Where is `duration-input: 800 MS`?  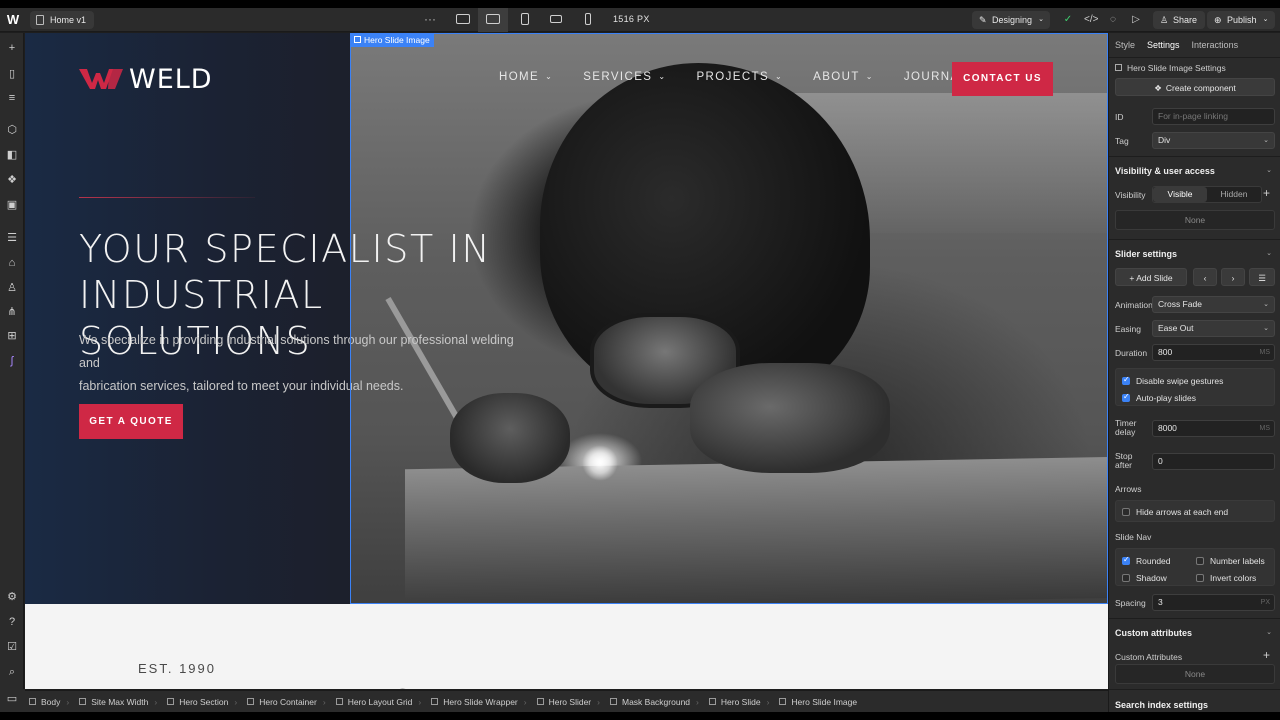 duration-input: 800 MS is located at coordinates (1213, 352).